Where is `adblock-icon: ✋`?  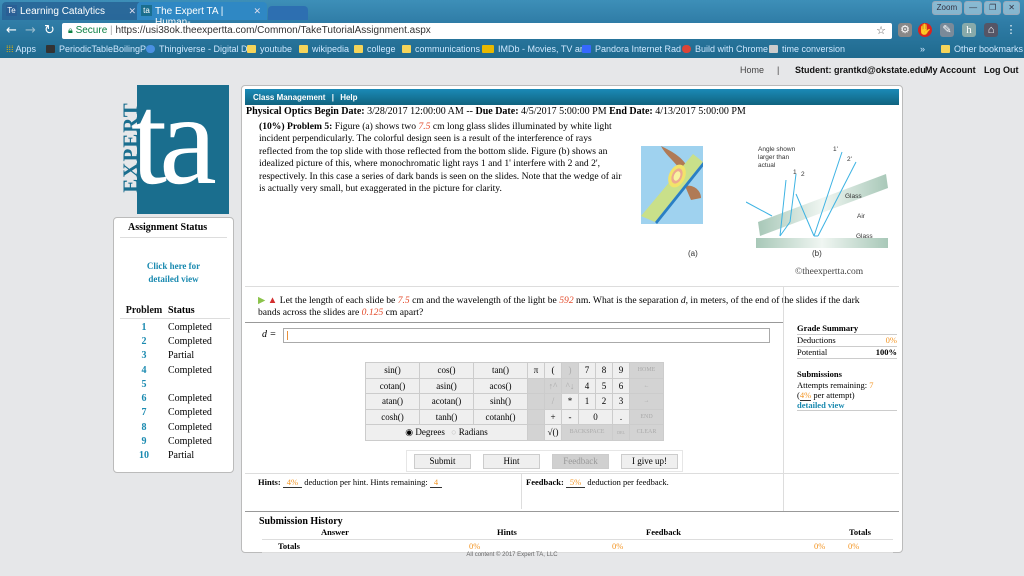
adblock-icon: ✋ is located at coordinates (925, 30).